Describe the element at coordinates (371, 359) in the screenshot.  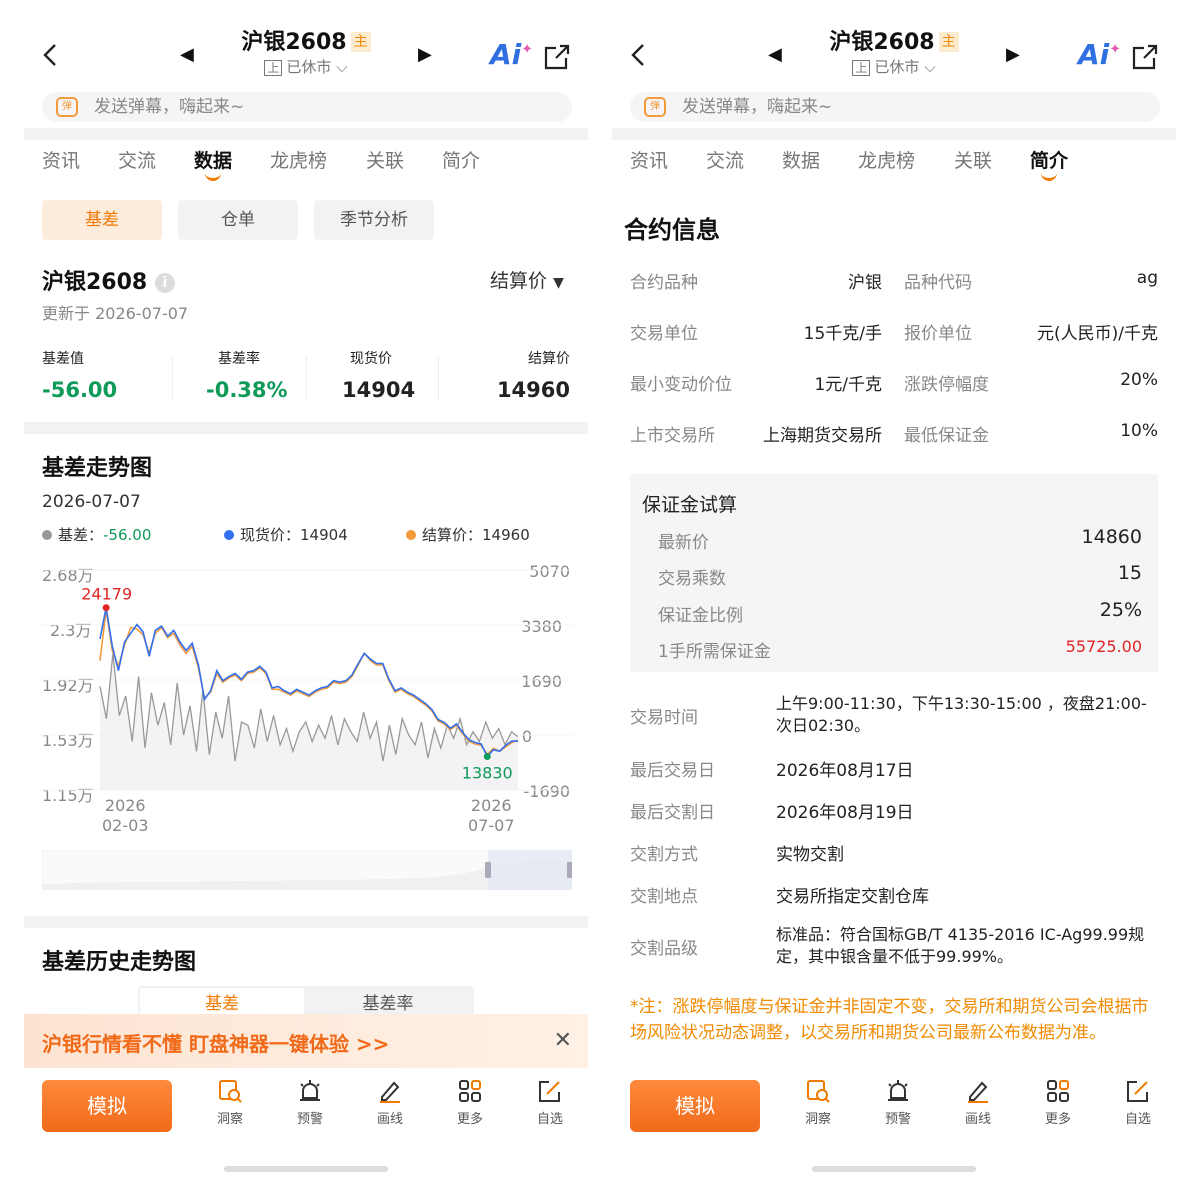
I see `stat-label-spot: 现货价` at that location.